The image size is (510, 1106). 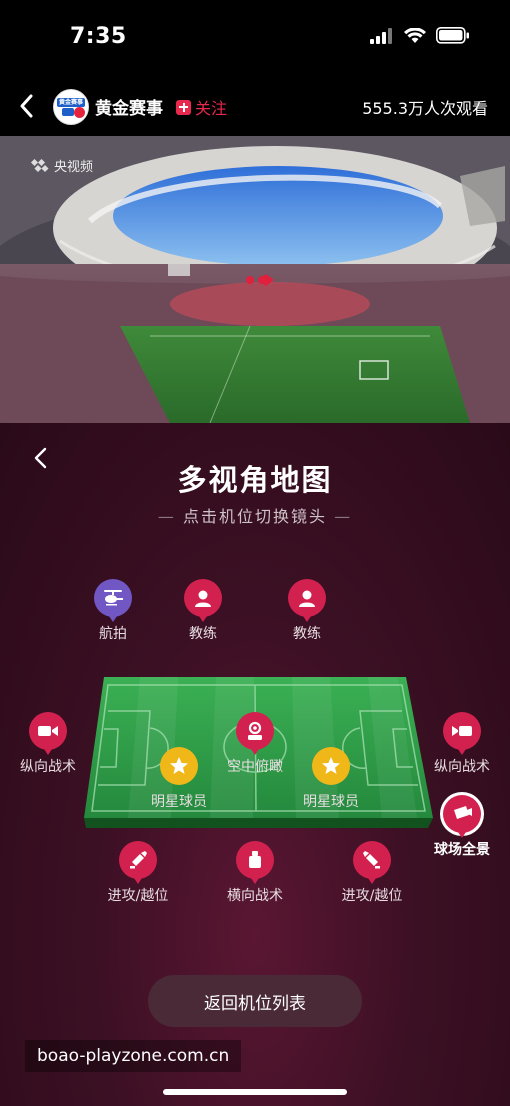 What do you see at coordinates (307, 611) in the screenshot?
I see `camera-coach-right: 教练` at bounding box center [307, 611].